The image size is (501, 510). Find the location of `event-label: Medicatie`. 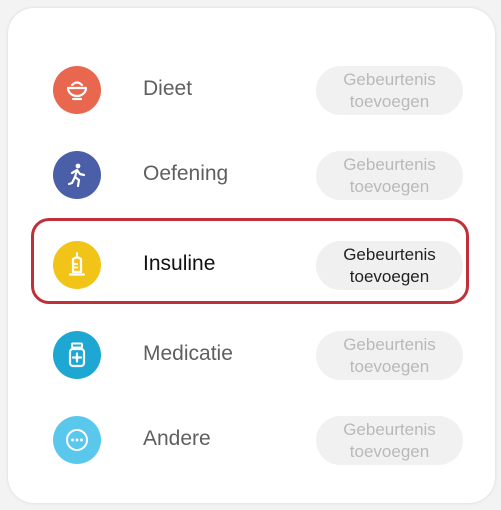

event-label: Medicatie is located at coordinates (188, 353).